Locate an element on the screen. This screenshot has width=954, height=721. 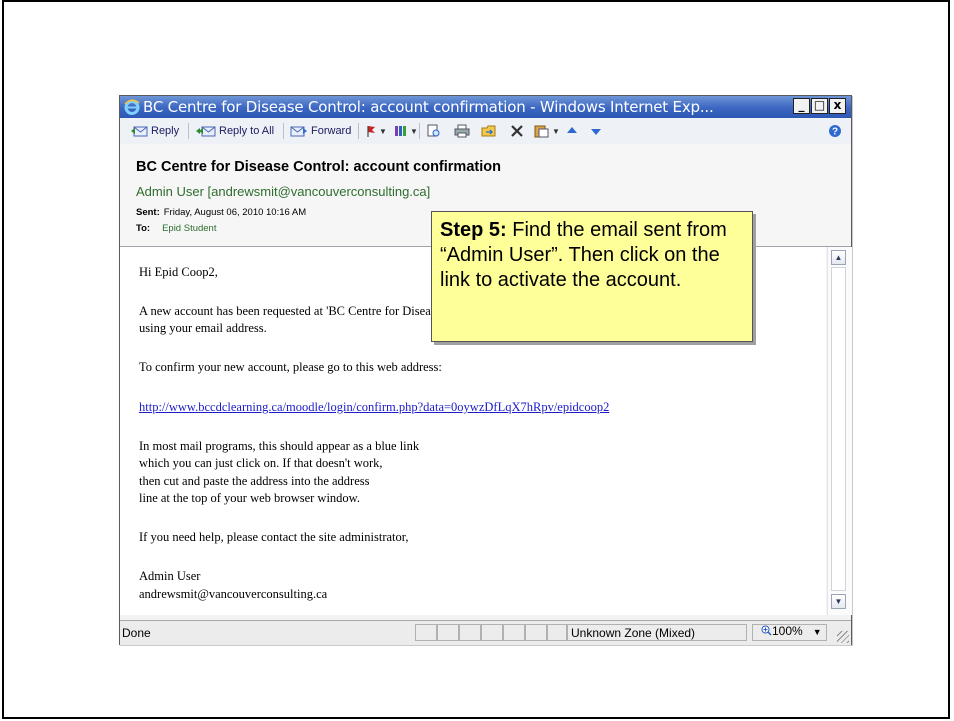
delete-button is located at coordinates (517, 131).